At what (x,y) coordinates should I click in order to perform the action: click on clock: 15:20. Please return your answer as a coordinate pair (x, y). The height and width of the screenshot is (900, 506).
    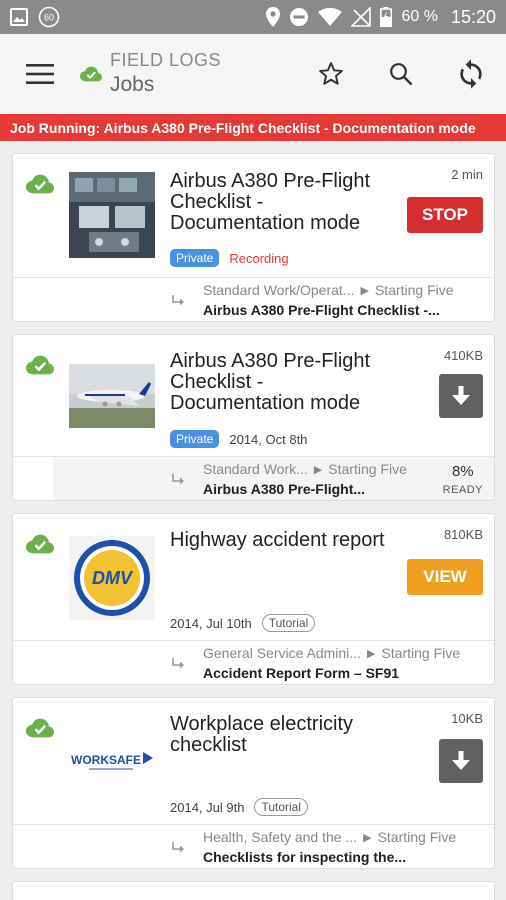
    Looking at the image, I should click on (473, 16).